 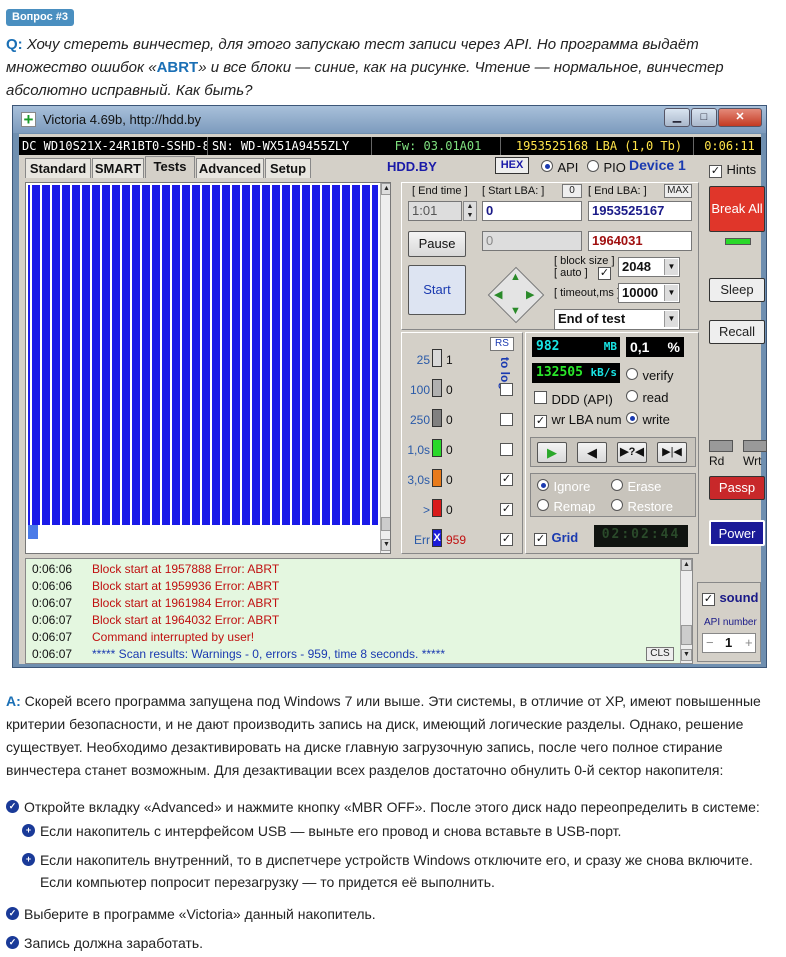 I want to click on wr-lba-checkbox: ✓ wr LBA num, so click(x=578, y=420).